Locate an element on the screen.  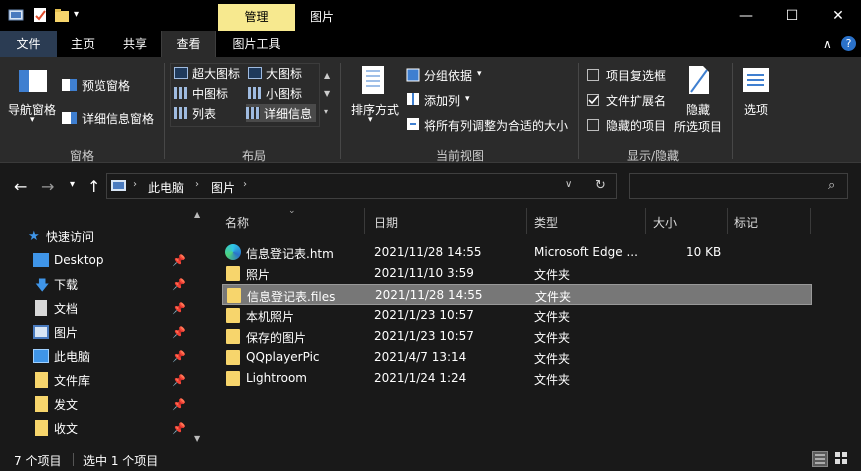
add-column-icon is located at coordinates (413, 100).